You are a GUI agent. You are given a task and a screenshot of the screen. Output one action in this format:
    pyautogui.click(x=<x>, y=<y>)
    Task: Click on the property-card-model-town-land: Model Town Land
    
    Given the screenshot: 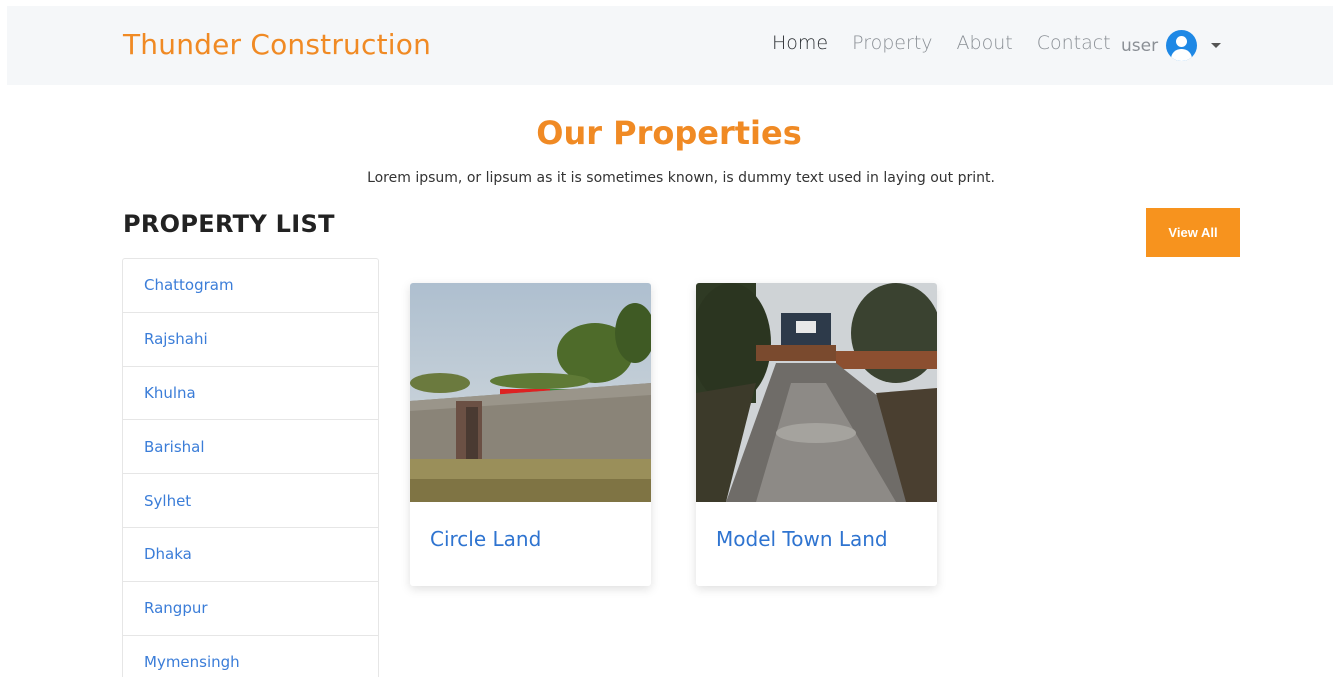 What is the action you would take?
    pyautogui.click(x=816, y=434)
    